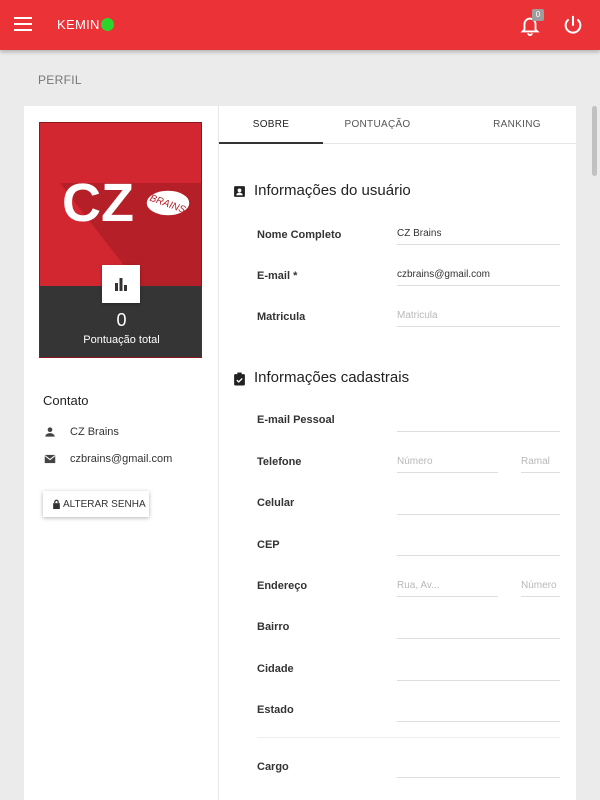 The height and width of the screenshot is (800, 600). I want to click on state-label: Estado, so click(275, 710).